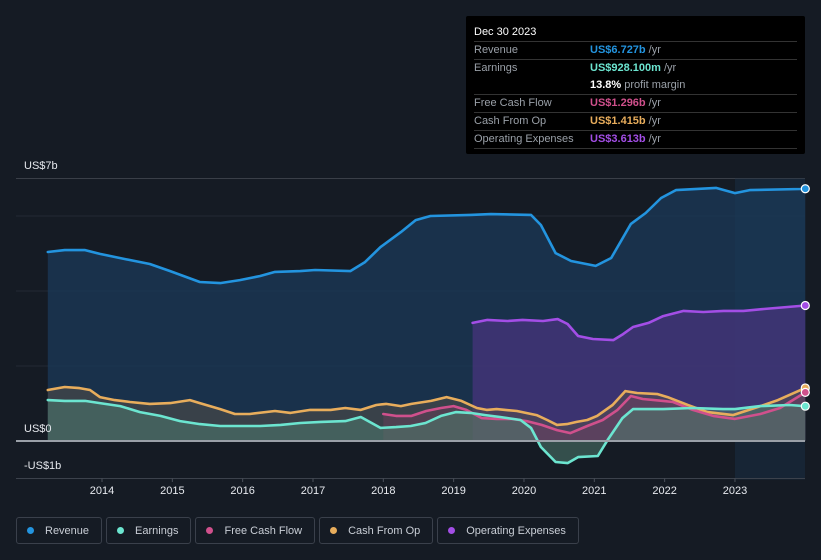 Image resolution: width=821 pixels, height=560 pixels. Describe the element at coordinates (383, 491) in the screenshot. I see `x-tick-label: 2018` at that location.